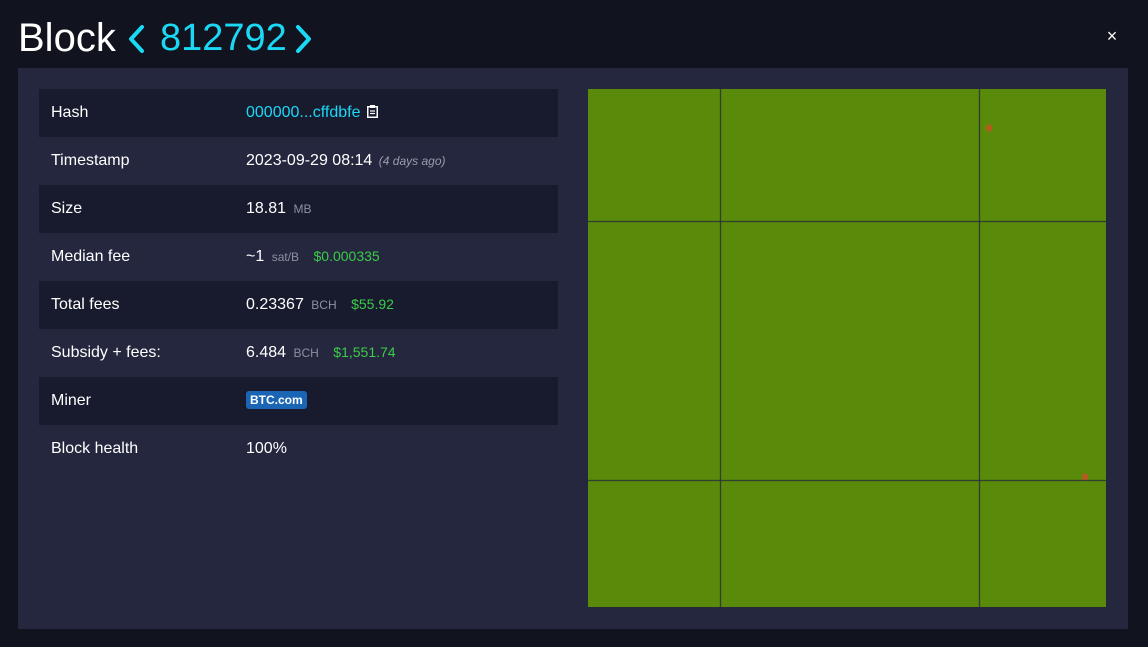 This screenshot has width=1148, height=647. What do you see at coordinates (67, 38) in the screenshot?
I see `page-title: Block` at bounding box center [67, 38].